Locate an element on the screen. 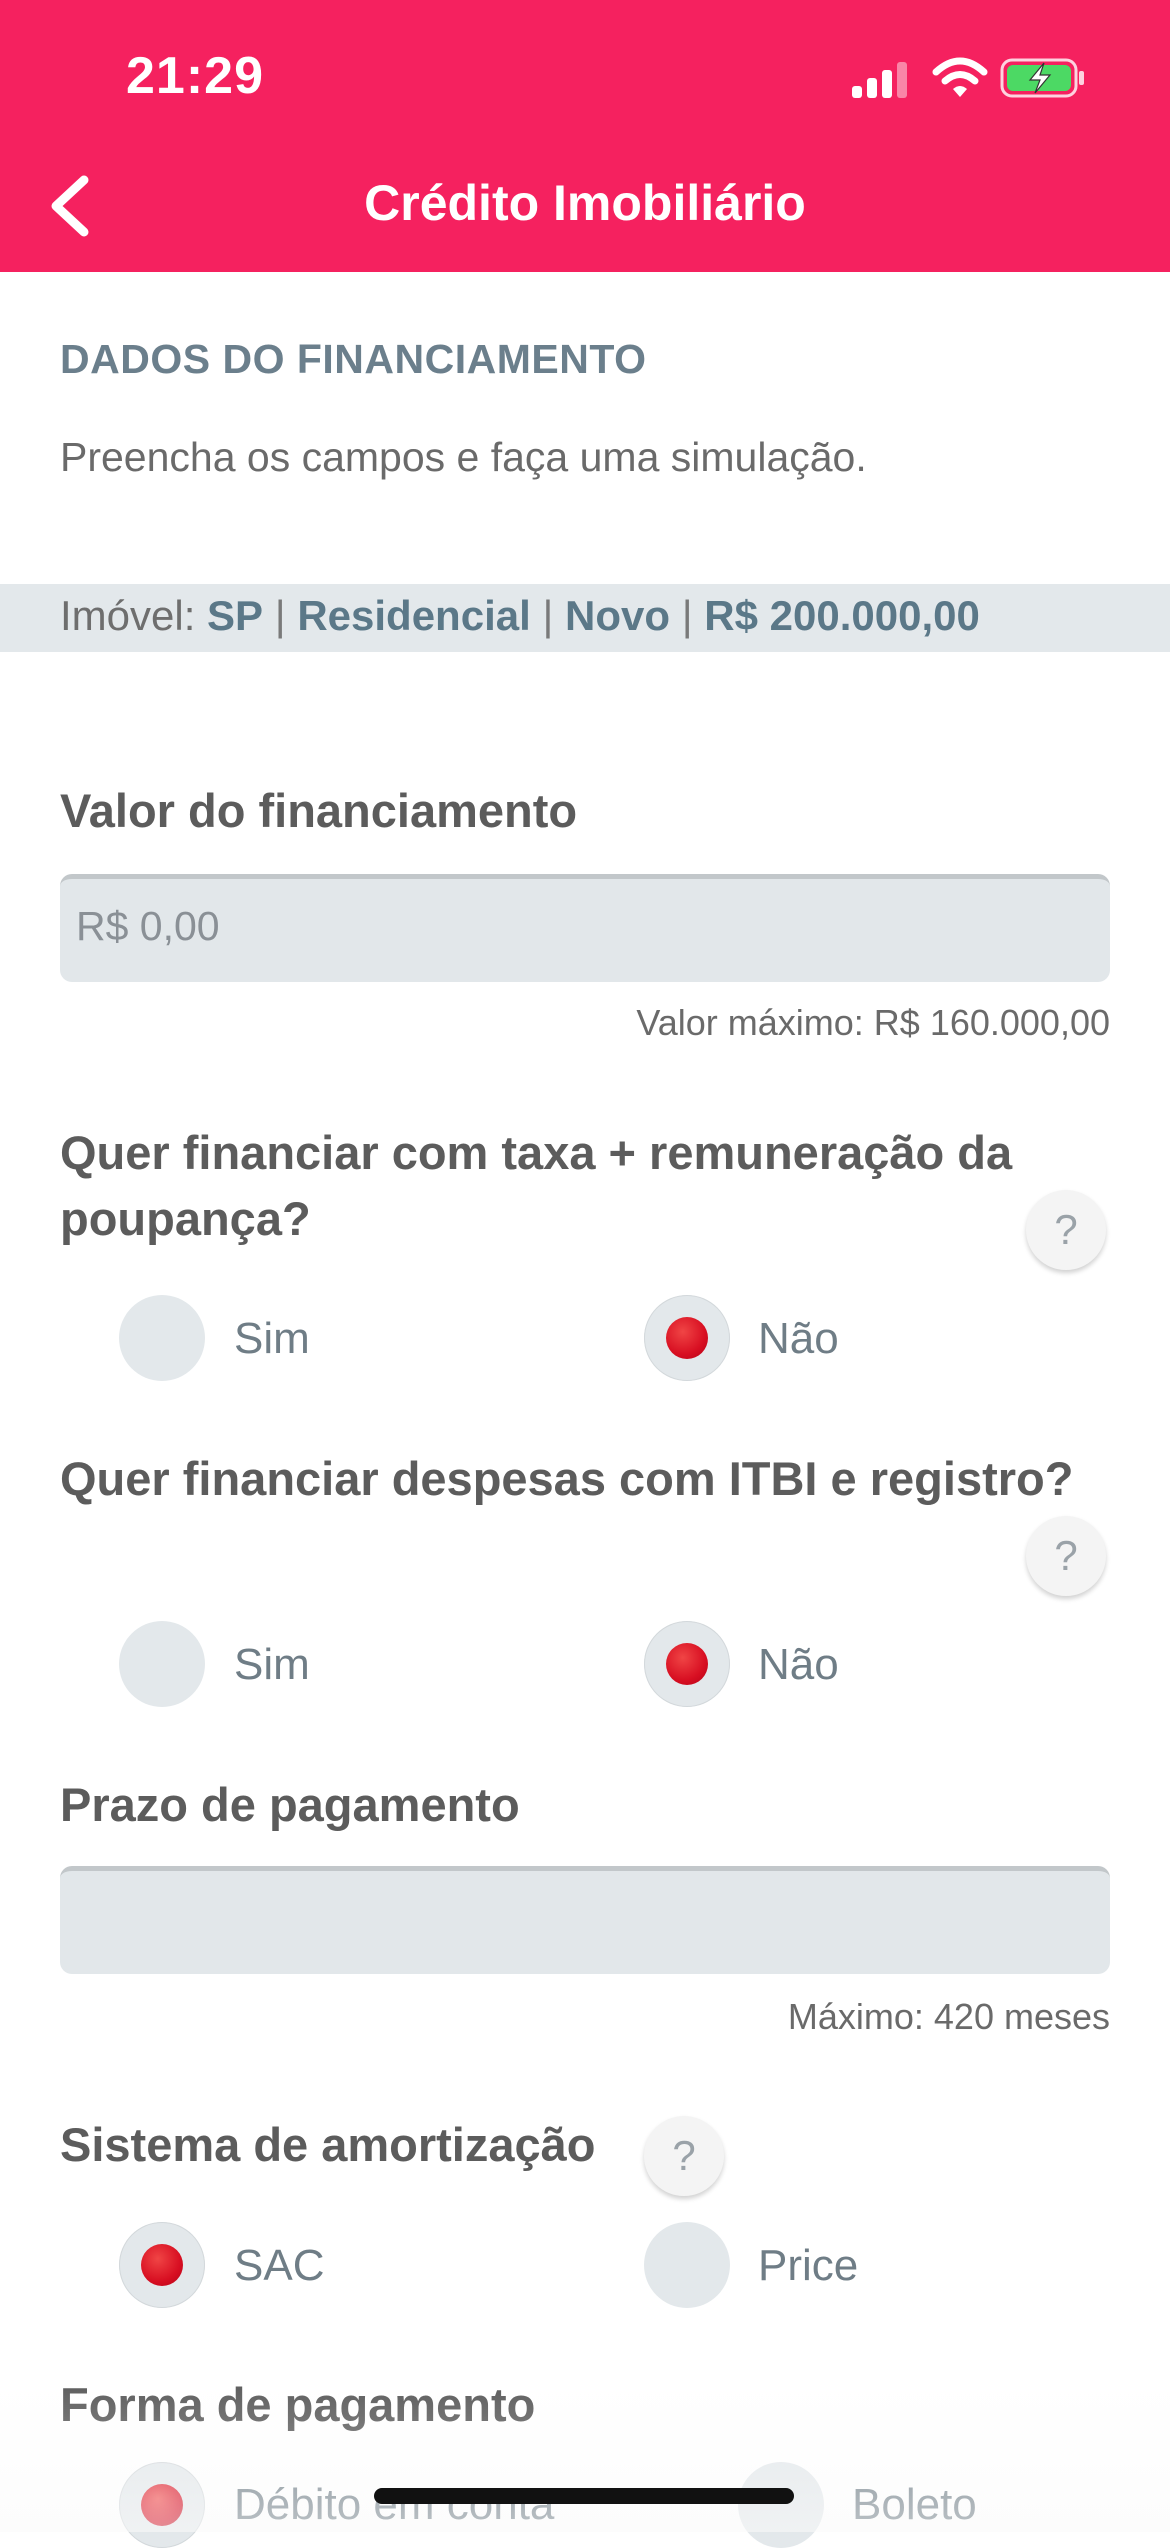 Image resolution: width=1170 pixels, height=2548 pixels. amortization-help-button: ? is located at coordinates (684, 2156).